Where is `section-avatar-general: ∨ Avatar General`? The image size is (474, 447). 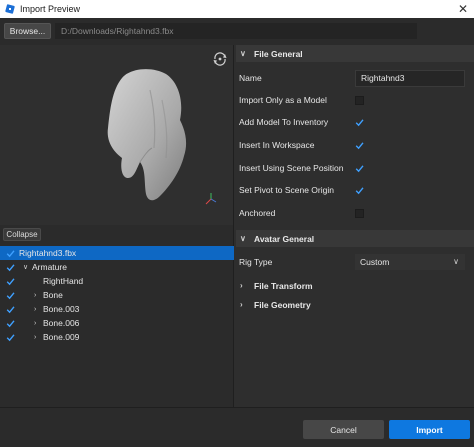
section-avatar-general: ∨ Avatar General is located at coordinates (355, 238).